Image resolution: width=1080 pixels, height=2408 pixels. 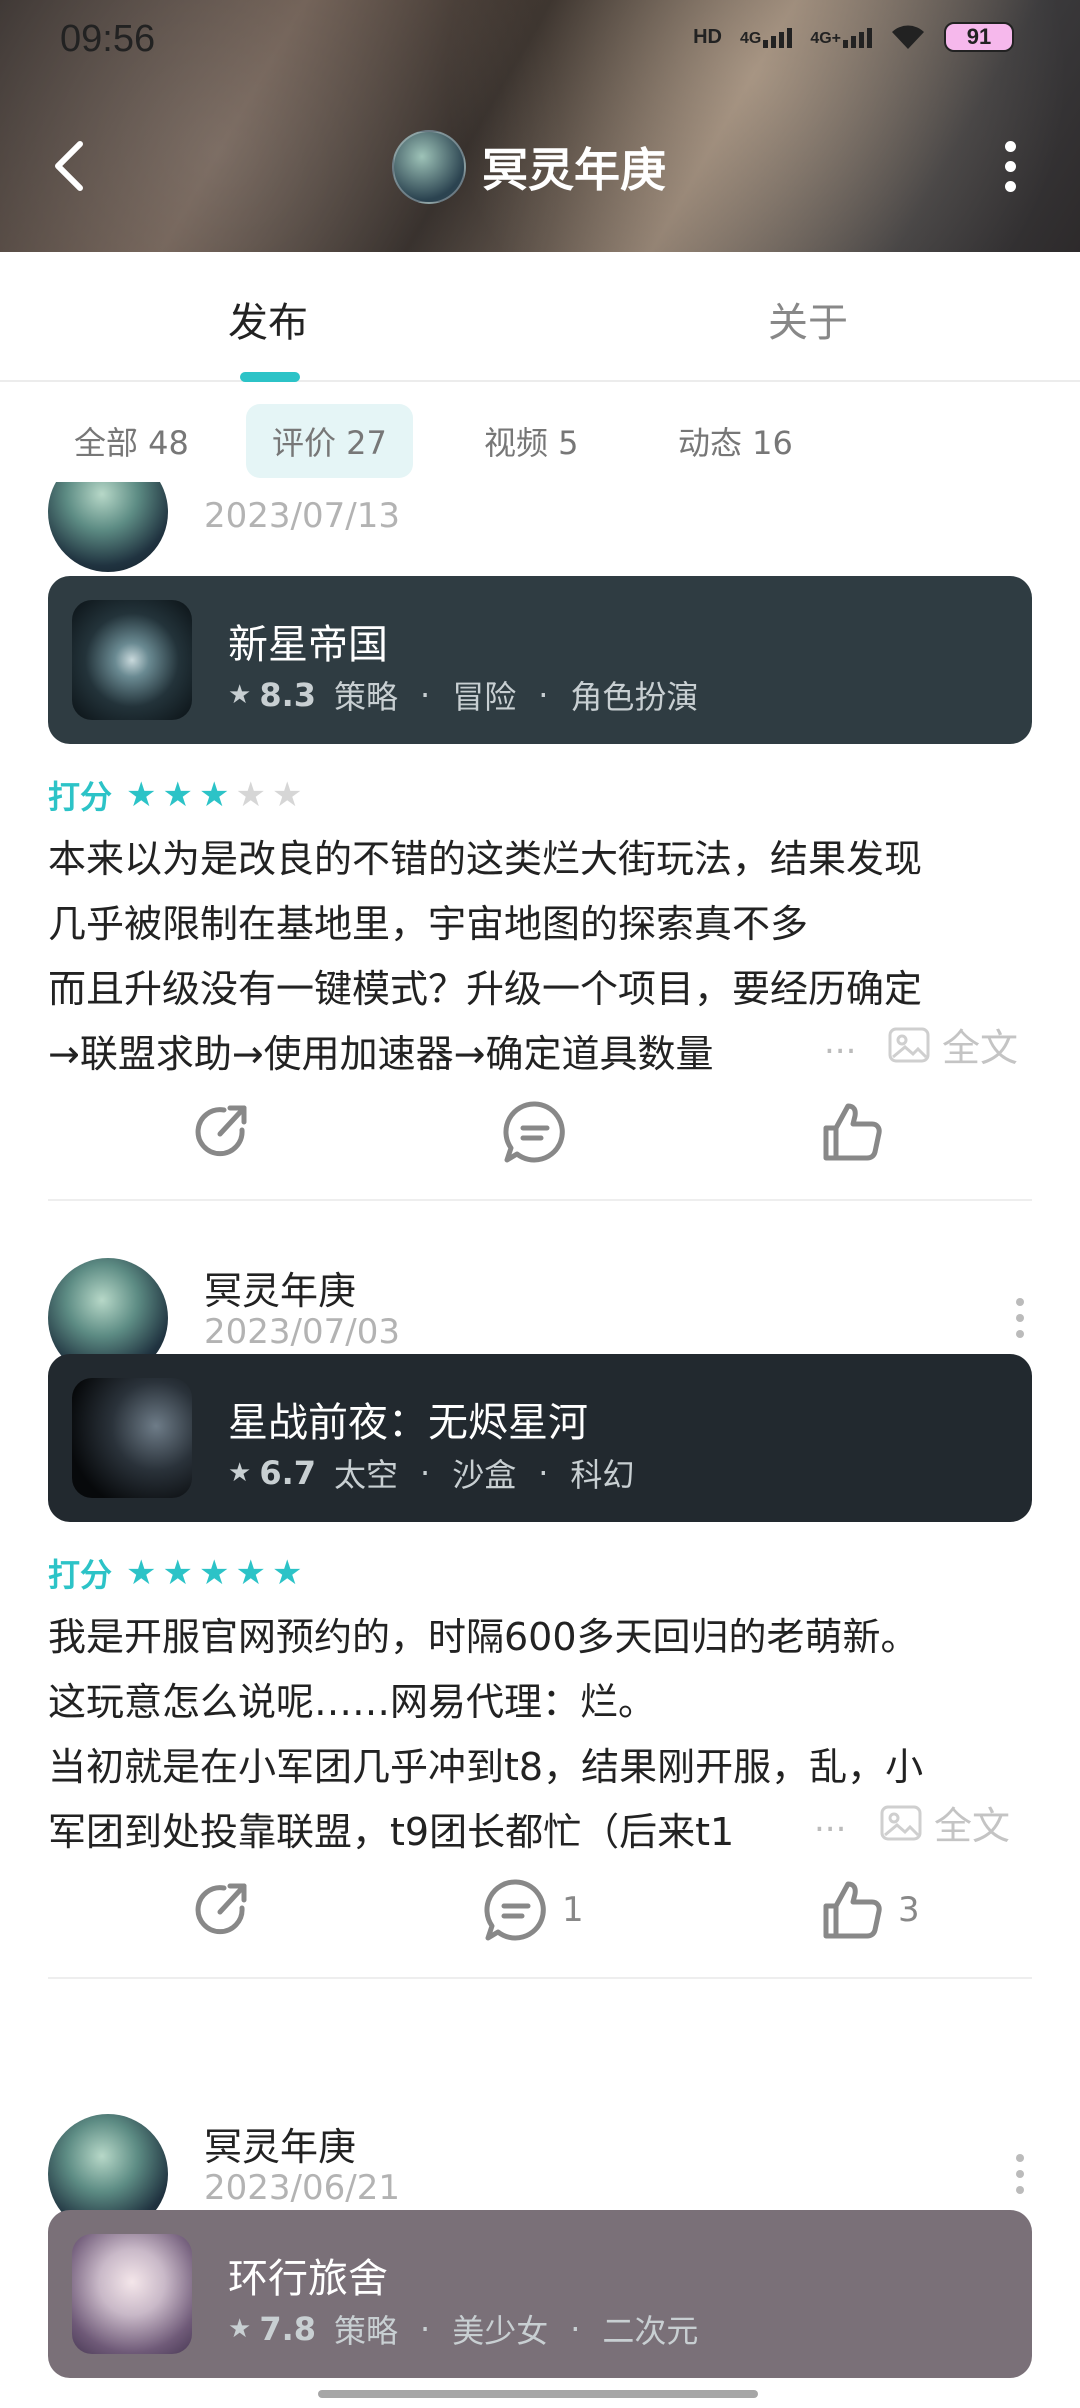 I want to click on game-score: 7.8, so click(x=287, y=2329).